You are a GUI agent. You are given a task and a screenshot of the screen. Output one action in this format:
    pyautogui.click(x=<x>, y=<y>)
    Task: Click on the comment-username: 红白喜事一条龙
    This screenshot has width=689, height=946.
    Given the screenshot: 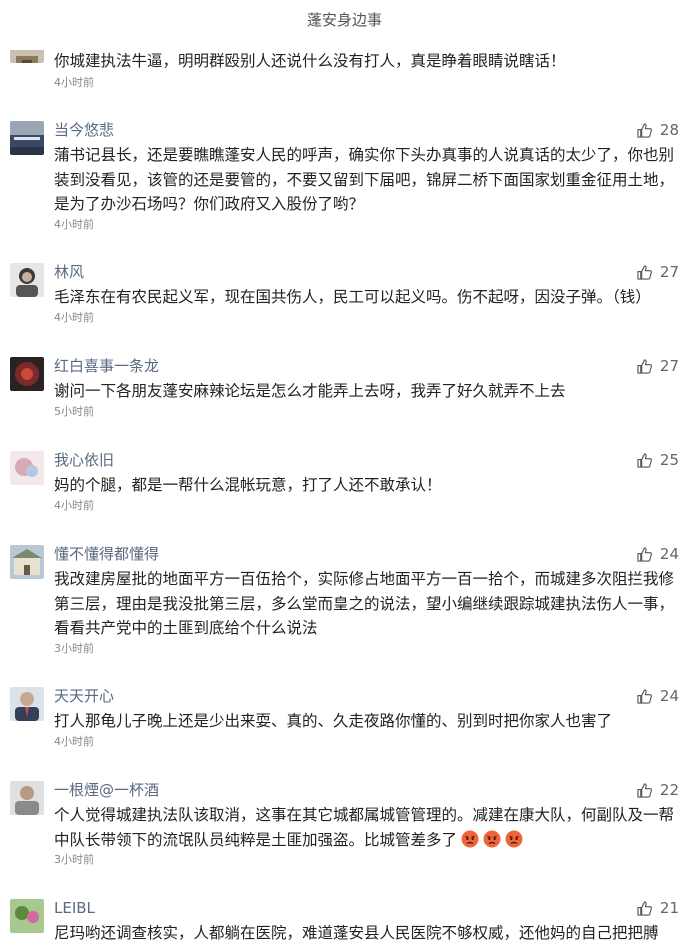 What is the action you would take?
    pyautogui.click(x=106, y=366)
    